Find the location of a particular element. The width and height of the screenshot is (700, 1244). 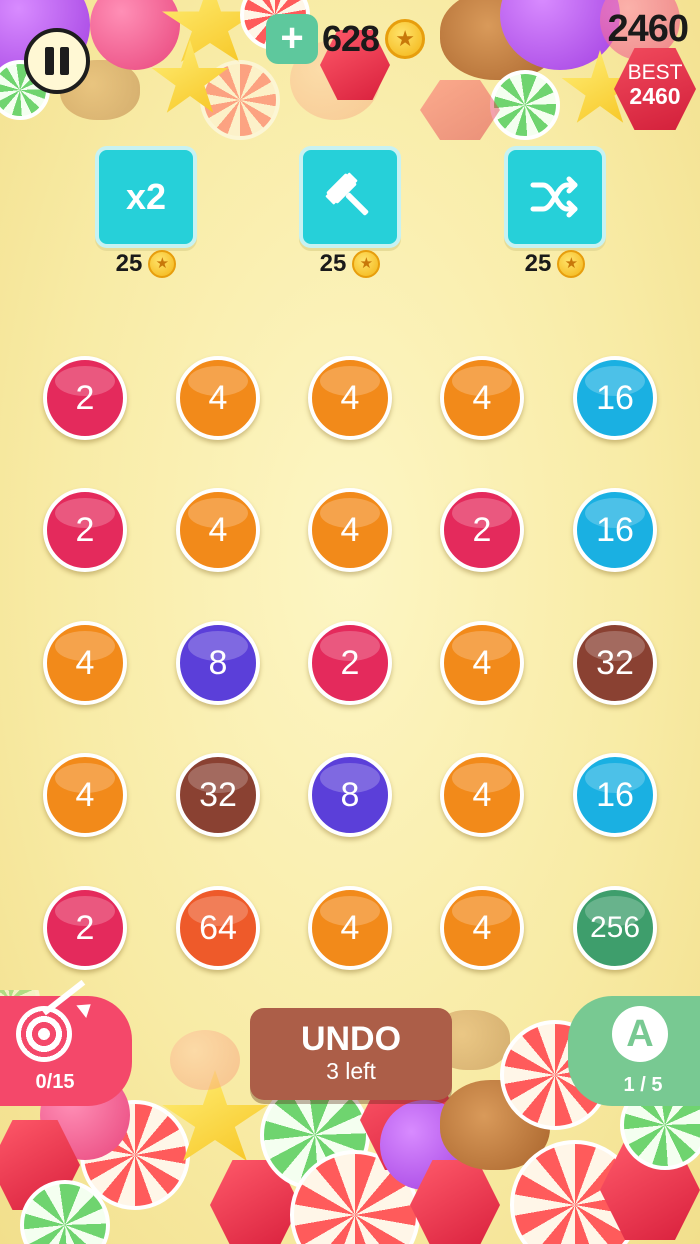

powerup-shuffle: 25 ★ is located at coordinates (555, 212).